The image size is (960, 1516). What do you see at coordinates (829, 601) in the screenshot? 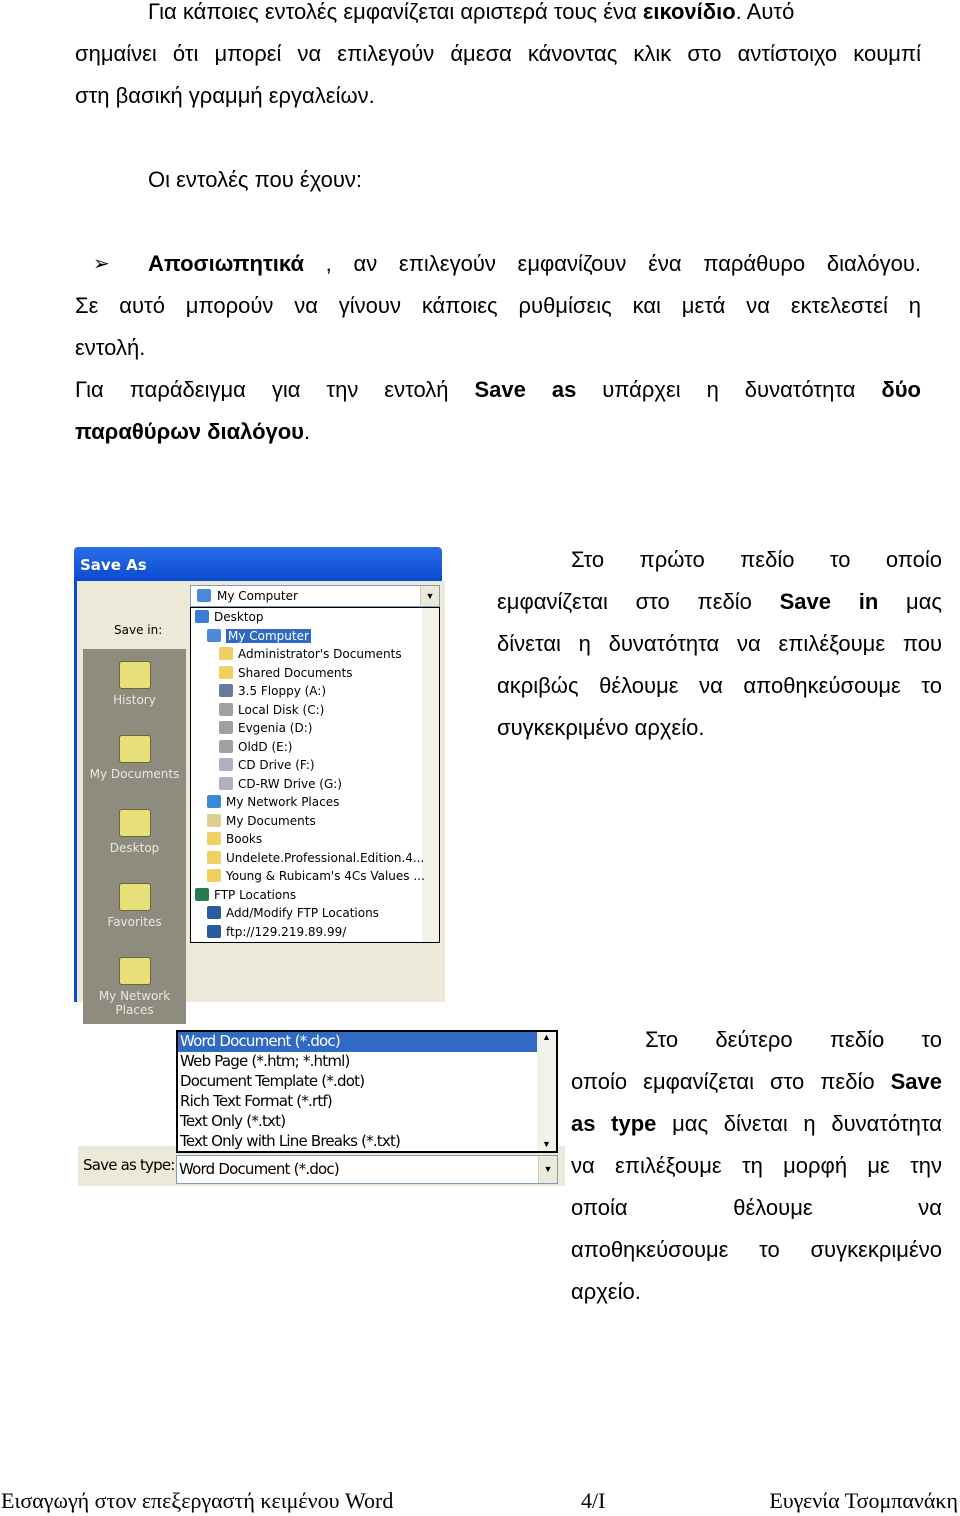
I see `bold-text: Save in` at bounding box center [829, 601].